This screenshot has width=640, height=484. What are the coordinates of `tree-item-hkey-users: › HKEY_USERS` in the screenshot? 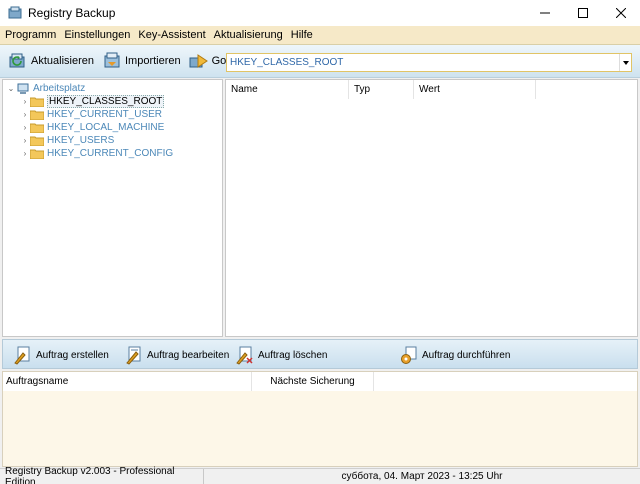 It's located at (67, 140).